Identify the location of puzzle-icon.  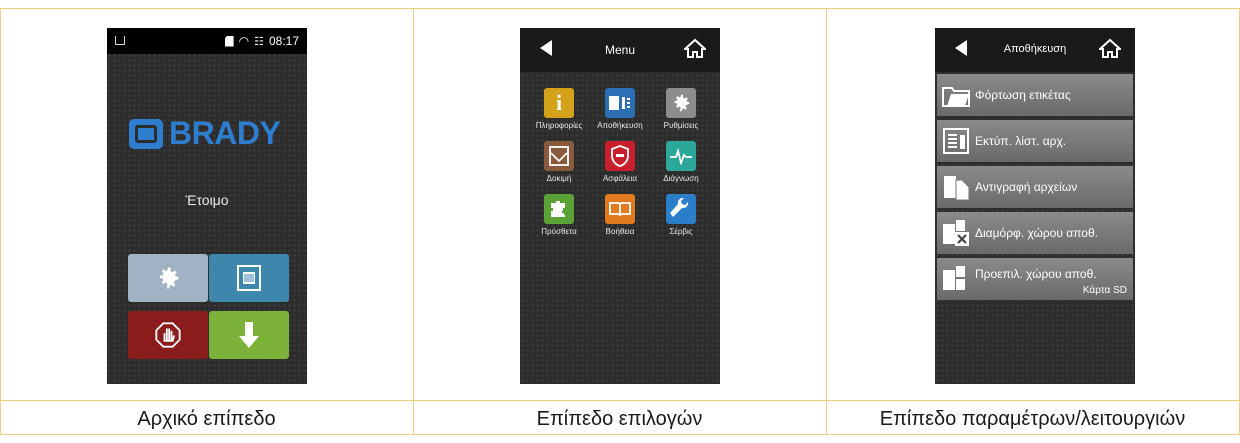
(559, 209).